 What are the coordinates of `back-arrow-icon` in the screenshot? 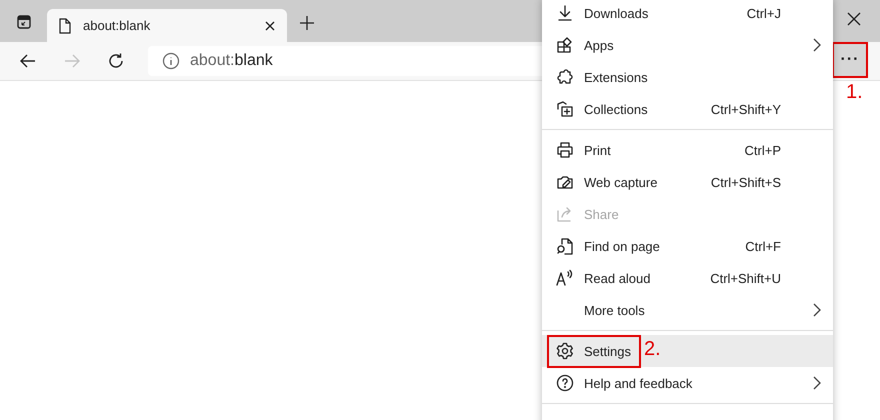 It's located at (28, 61).